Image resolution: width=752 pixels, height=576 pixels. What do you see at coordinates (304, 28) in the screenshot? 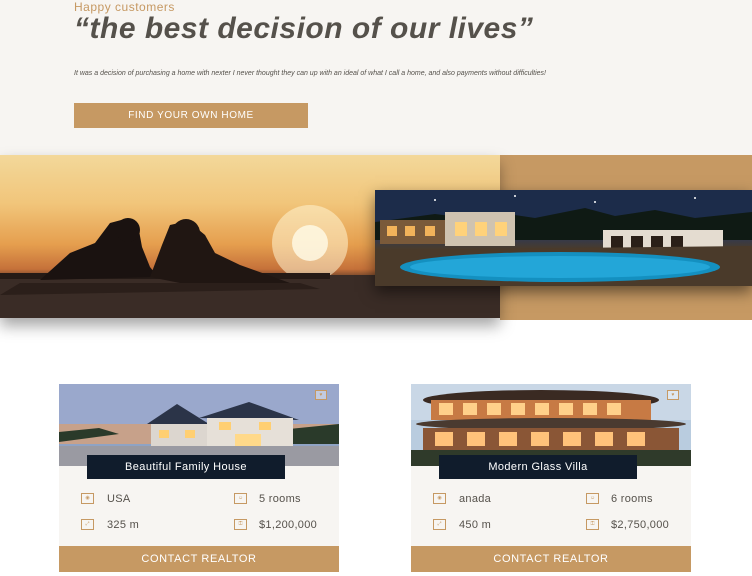
I see `testimonial-quote: “the best decision of our lives”` at bounding box center [304, 28].